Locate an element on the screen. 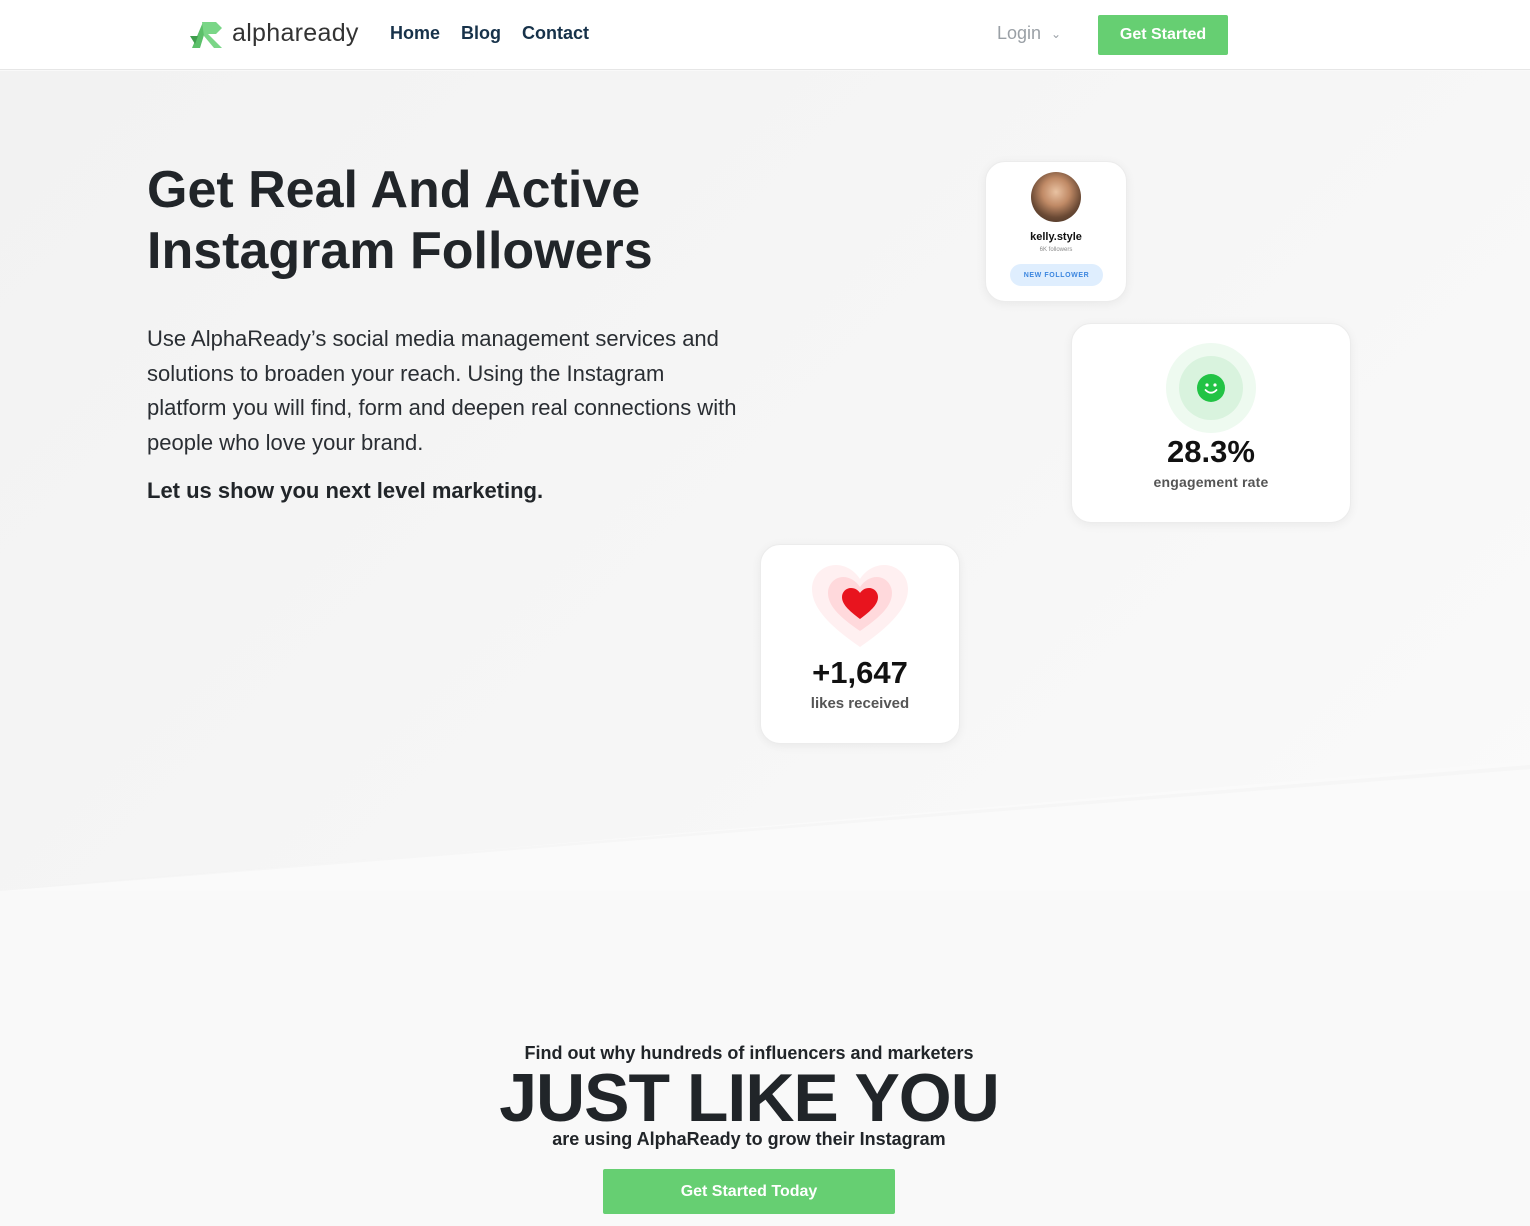  new-follower-badge: NEW FOLLOWER is located at coordinates (1056, 275).